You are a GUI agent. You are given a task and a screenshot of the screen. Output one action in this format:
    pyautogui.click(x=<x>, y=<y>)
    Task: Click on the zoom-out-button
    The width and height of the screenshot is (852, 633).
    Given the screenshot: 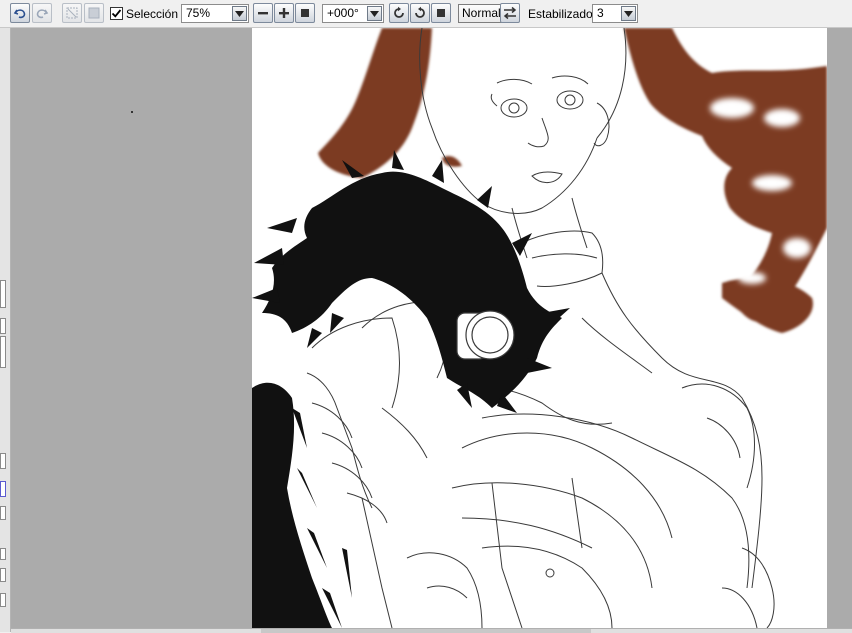 What is the action you would take?
    pyautogui.click(x=263, y=13)
    